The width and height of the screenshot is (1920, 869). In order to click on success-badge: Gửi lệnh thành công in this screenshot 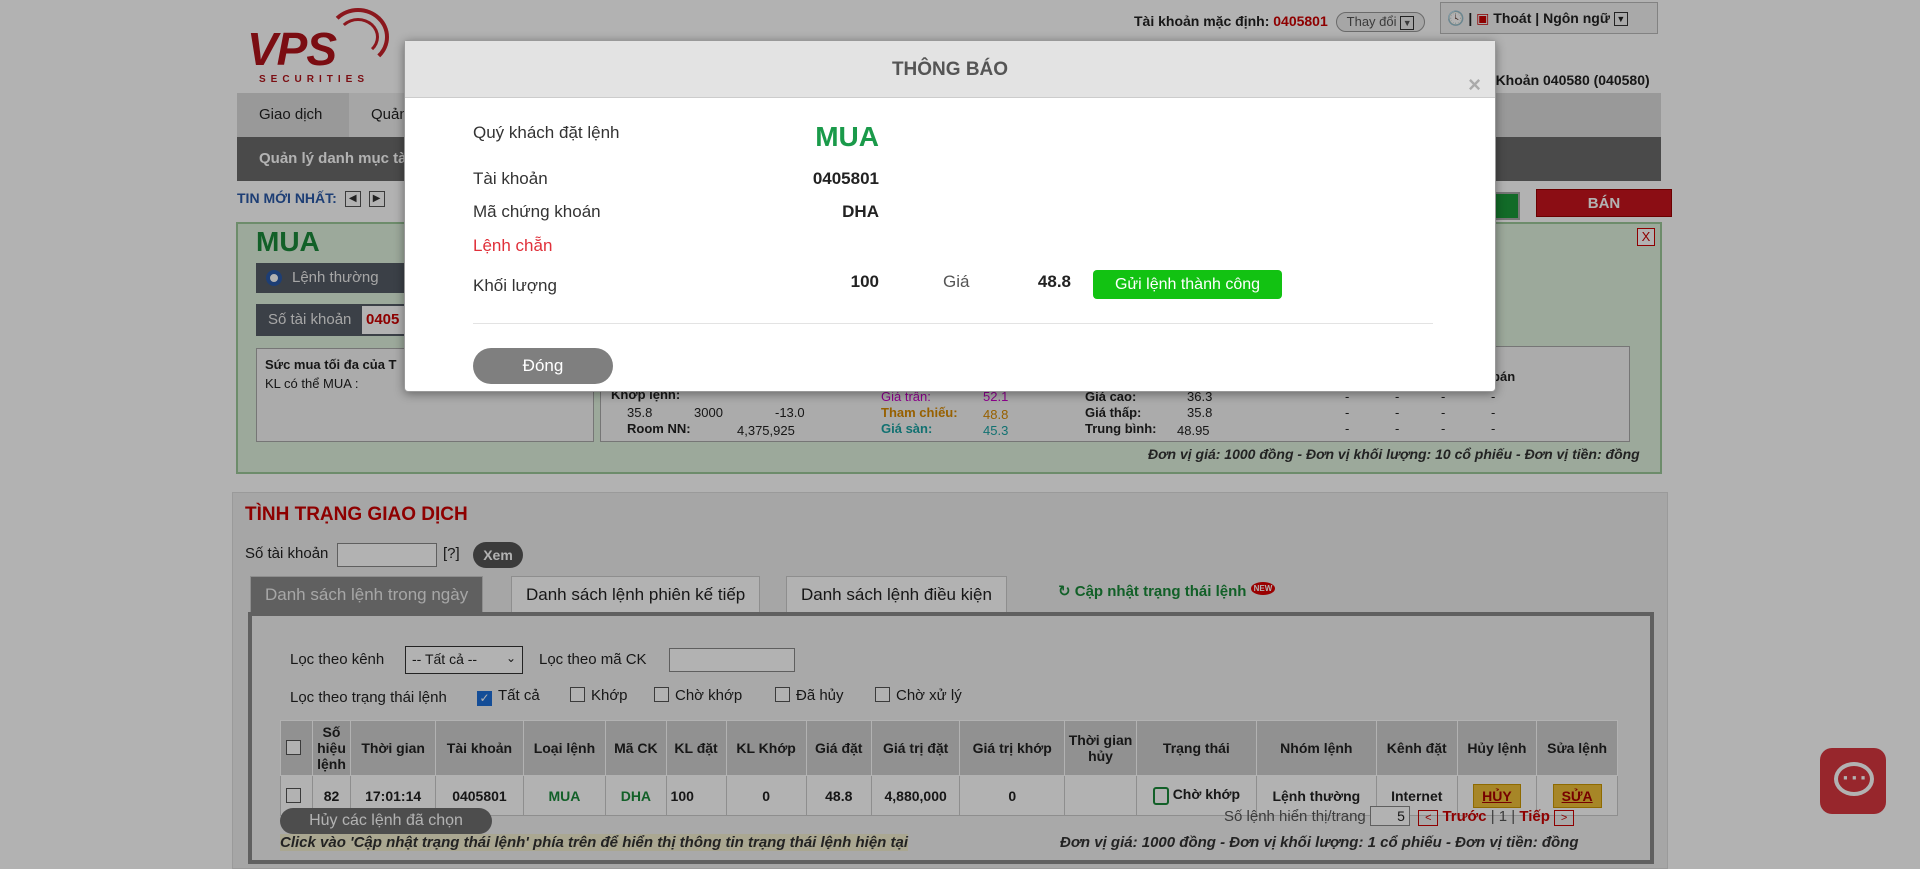, I will do `click(1187, 284)`.